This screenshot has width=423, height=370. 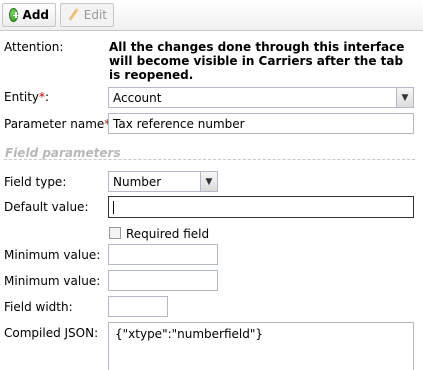 I want to click on field-width-input, so click(x=138, y=306).